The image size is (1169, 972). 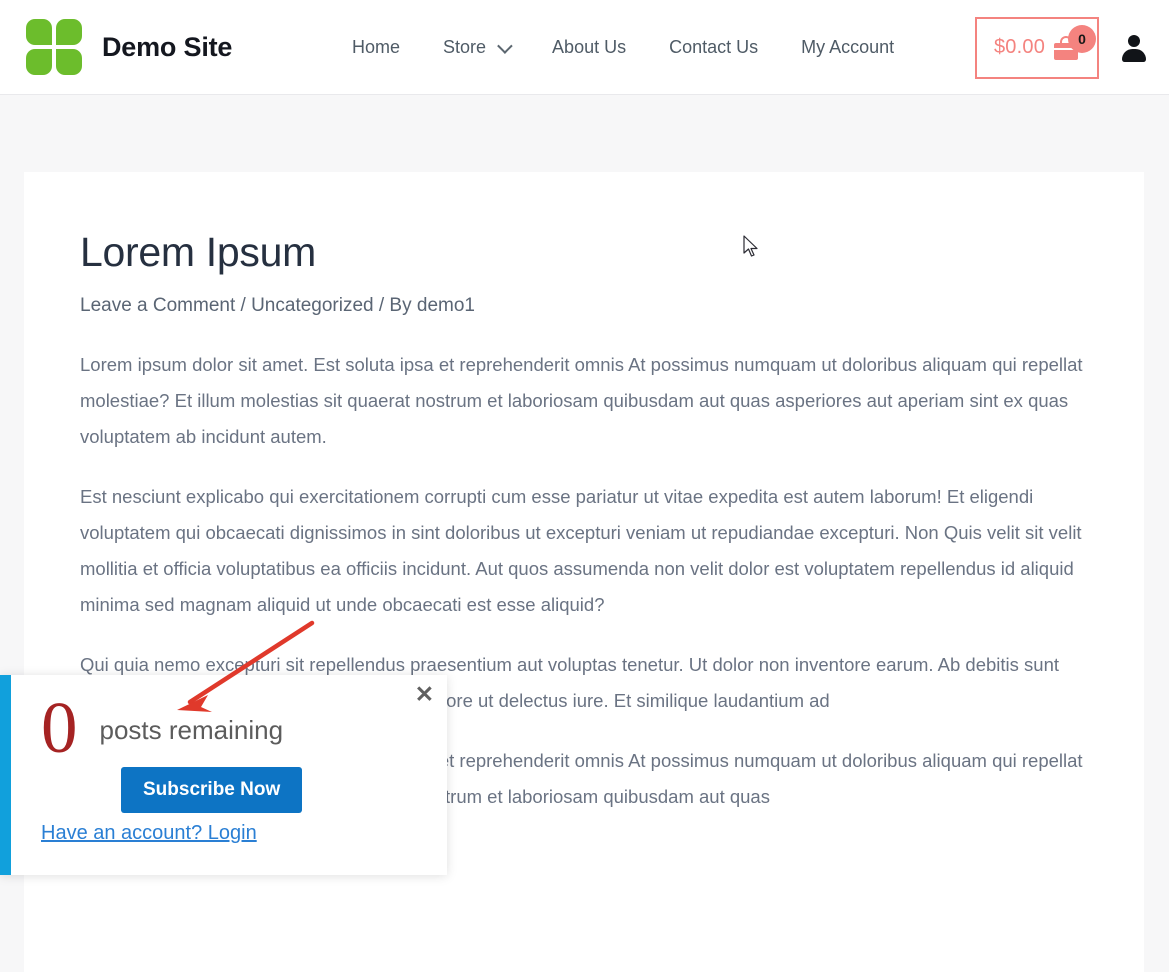 I want to click on cart-button: $0.00 0, so click(x=1037, y=47).